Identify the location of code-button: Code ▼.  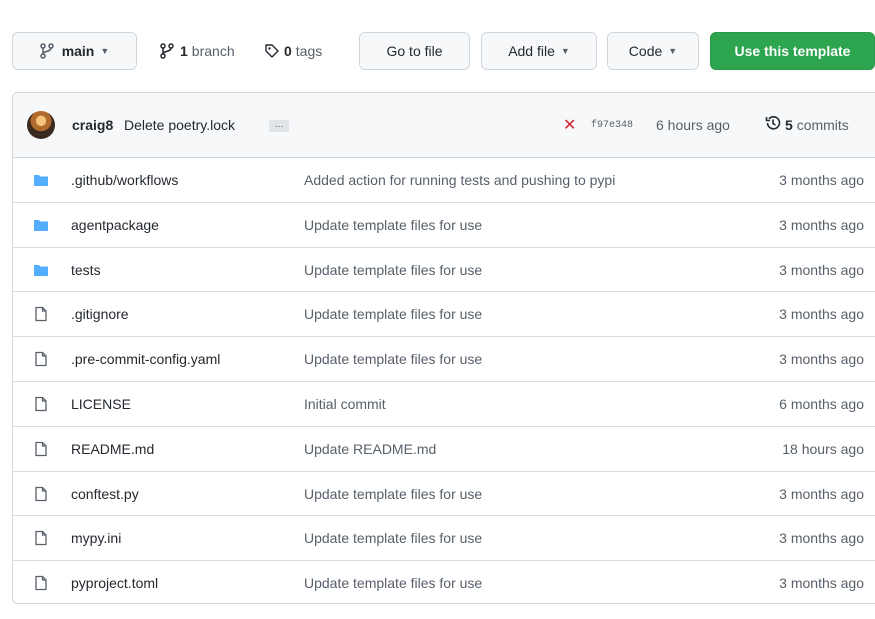
(653, 51).